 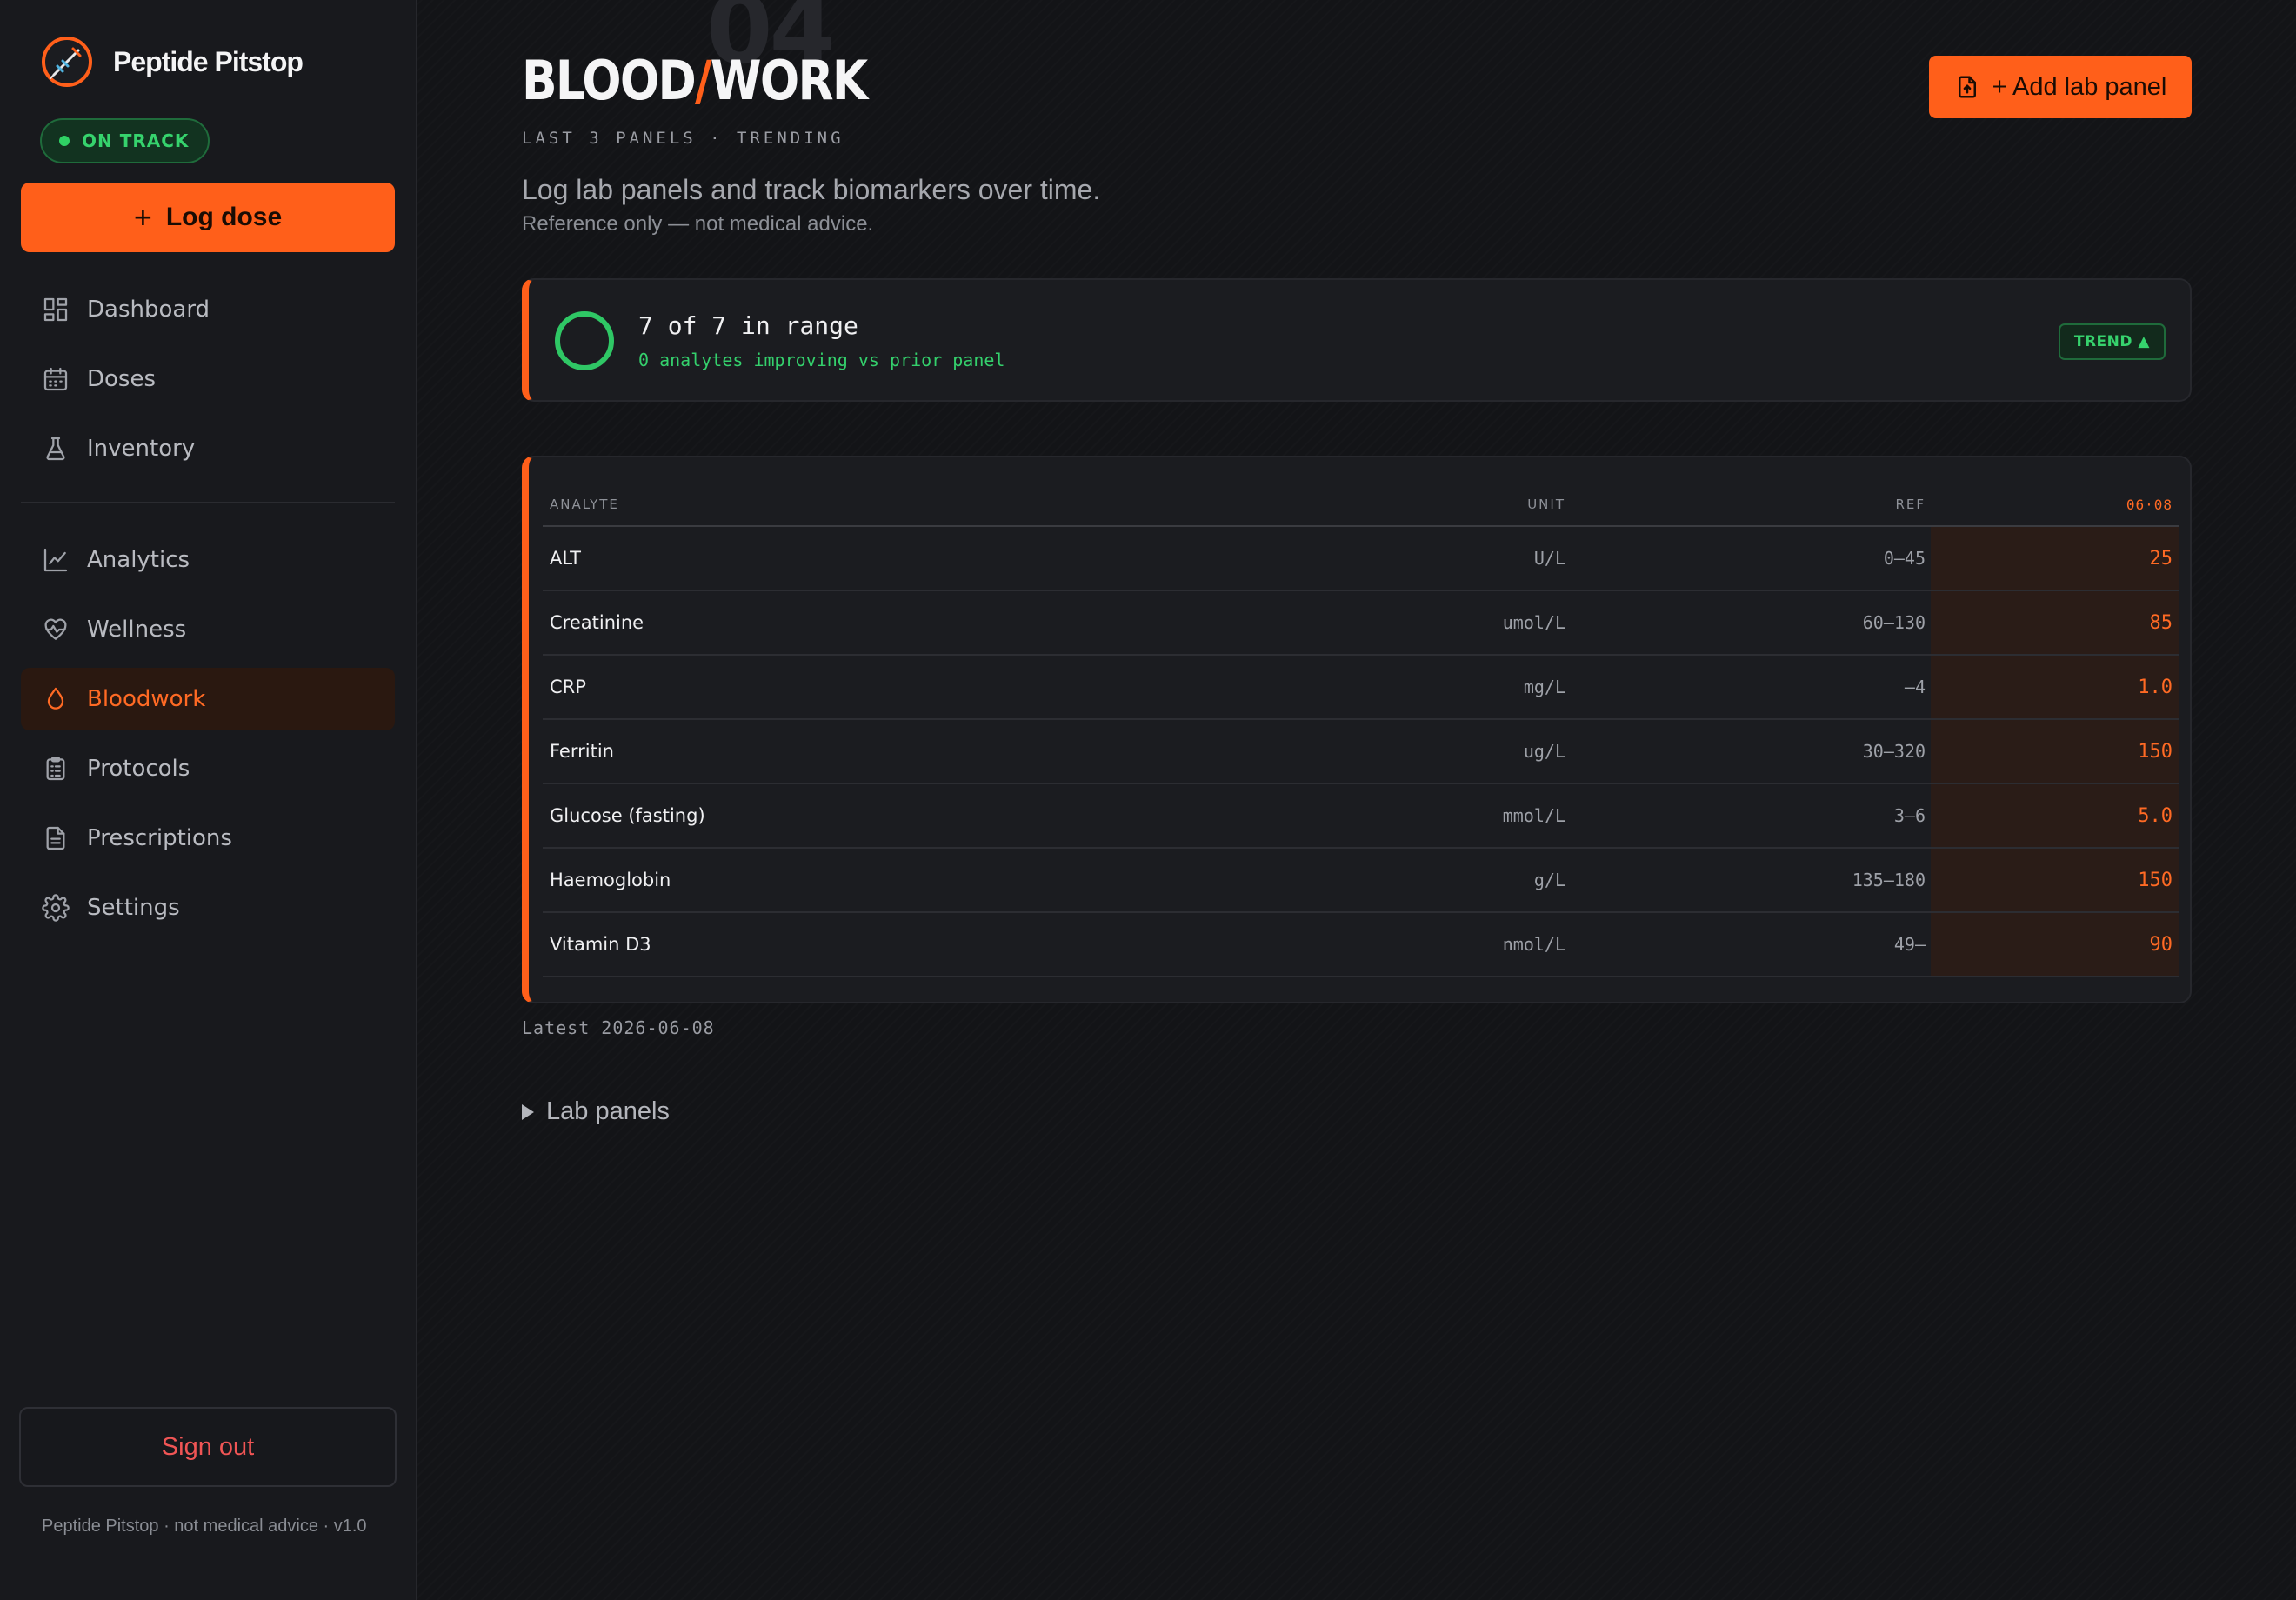 What do you see at coordinates (1534, 622) in the screenshot?
I see `analyte-unit: umol/L` at bounding box center [1534, 622].